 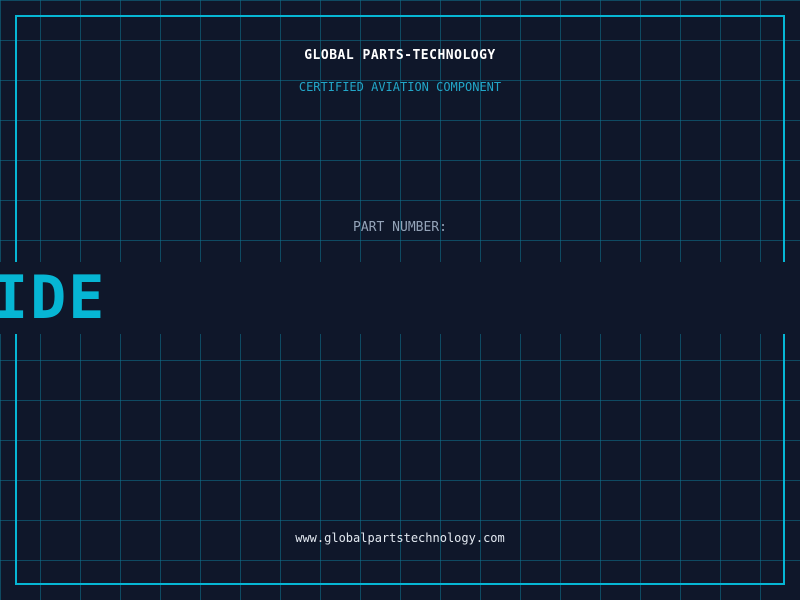 I want to click on certification-subtitle: CERTIFIED AVIATION COMPONENT, so click(x=400, y=87).